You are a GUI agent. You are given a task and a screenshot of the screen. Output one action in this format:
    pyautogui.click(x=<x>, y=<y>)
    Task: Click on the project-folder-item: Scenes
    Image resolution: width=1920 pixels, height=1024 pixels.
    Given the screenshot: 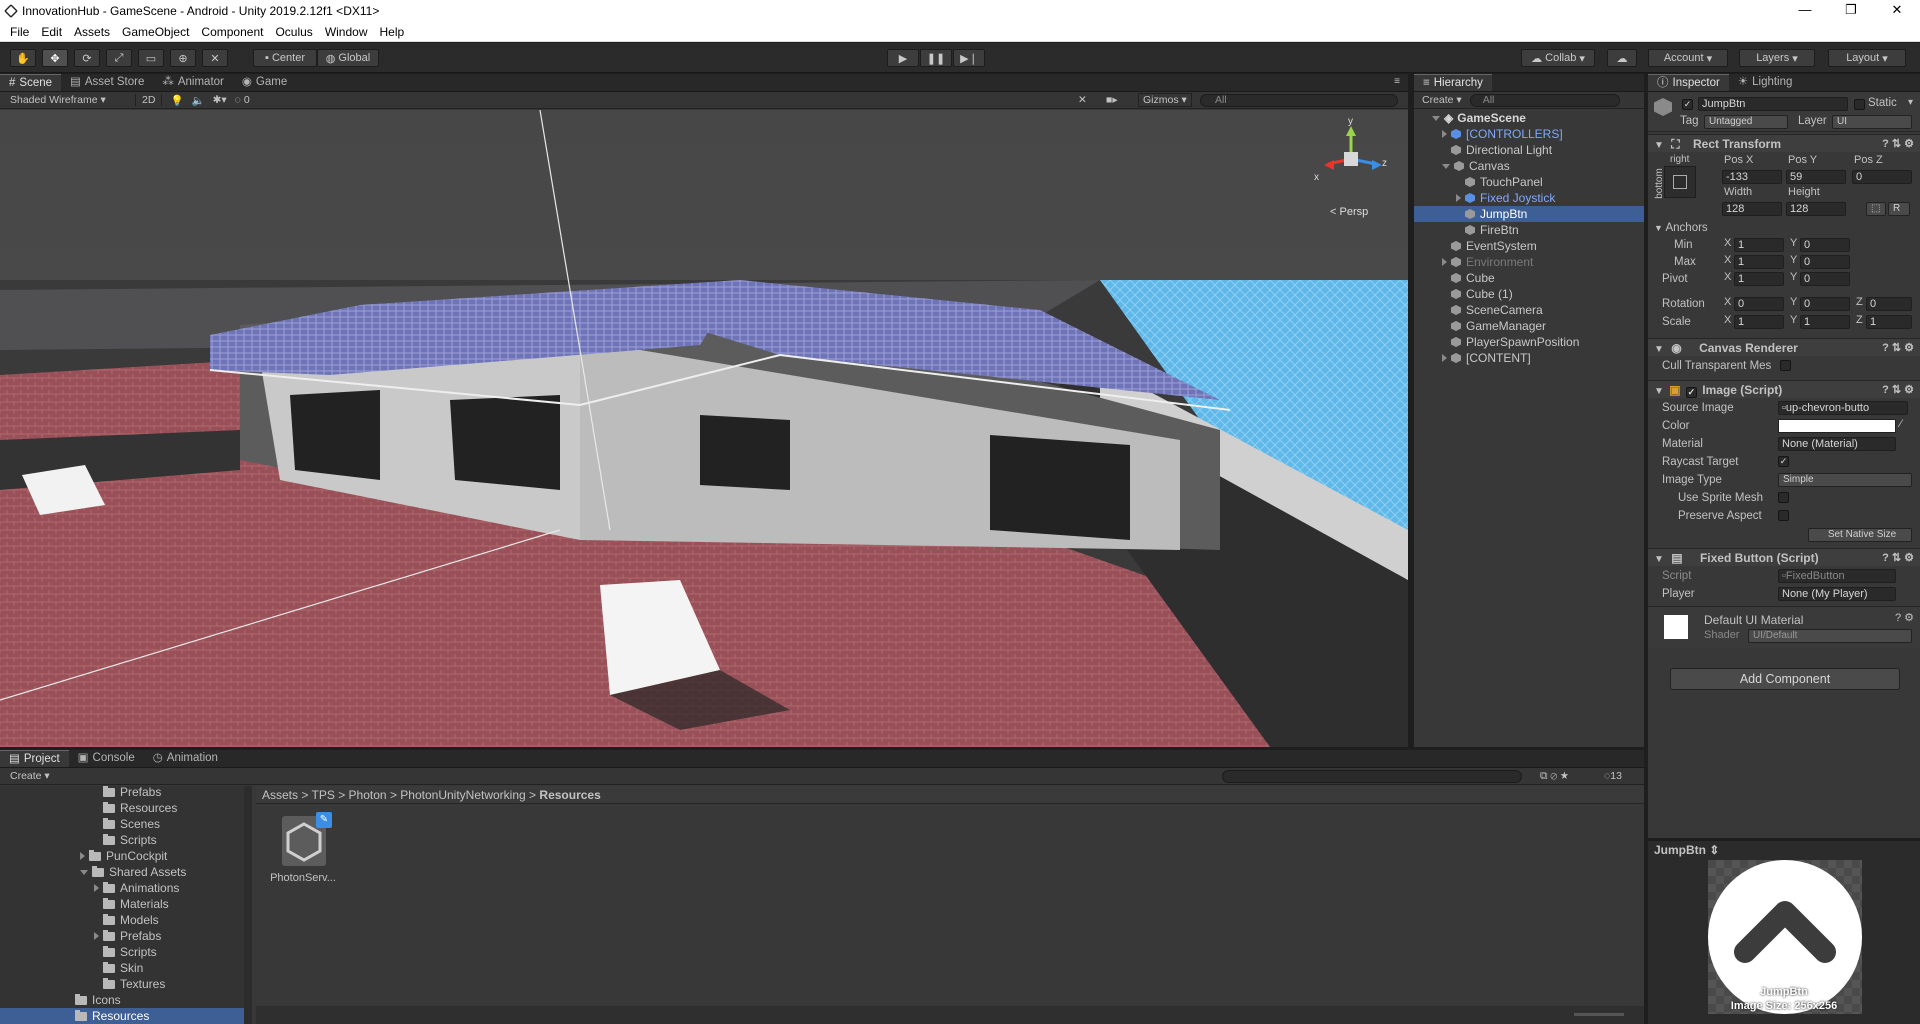 What is the action you would take?
    pyautogui.click(x=127, y=824)
    